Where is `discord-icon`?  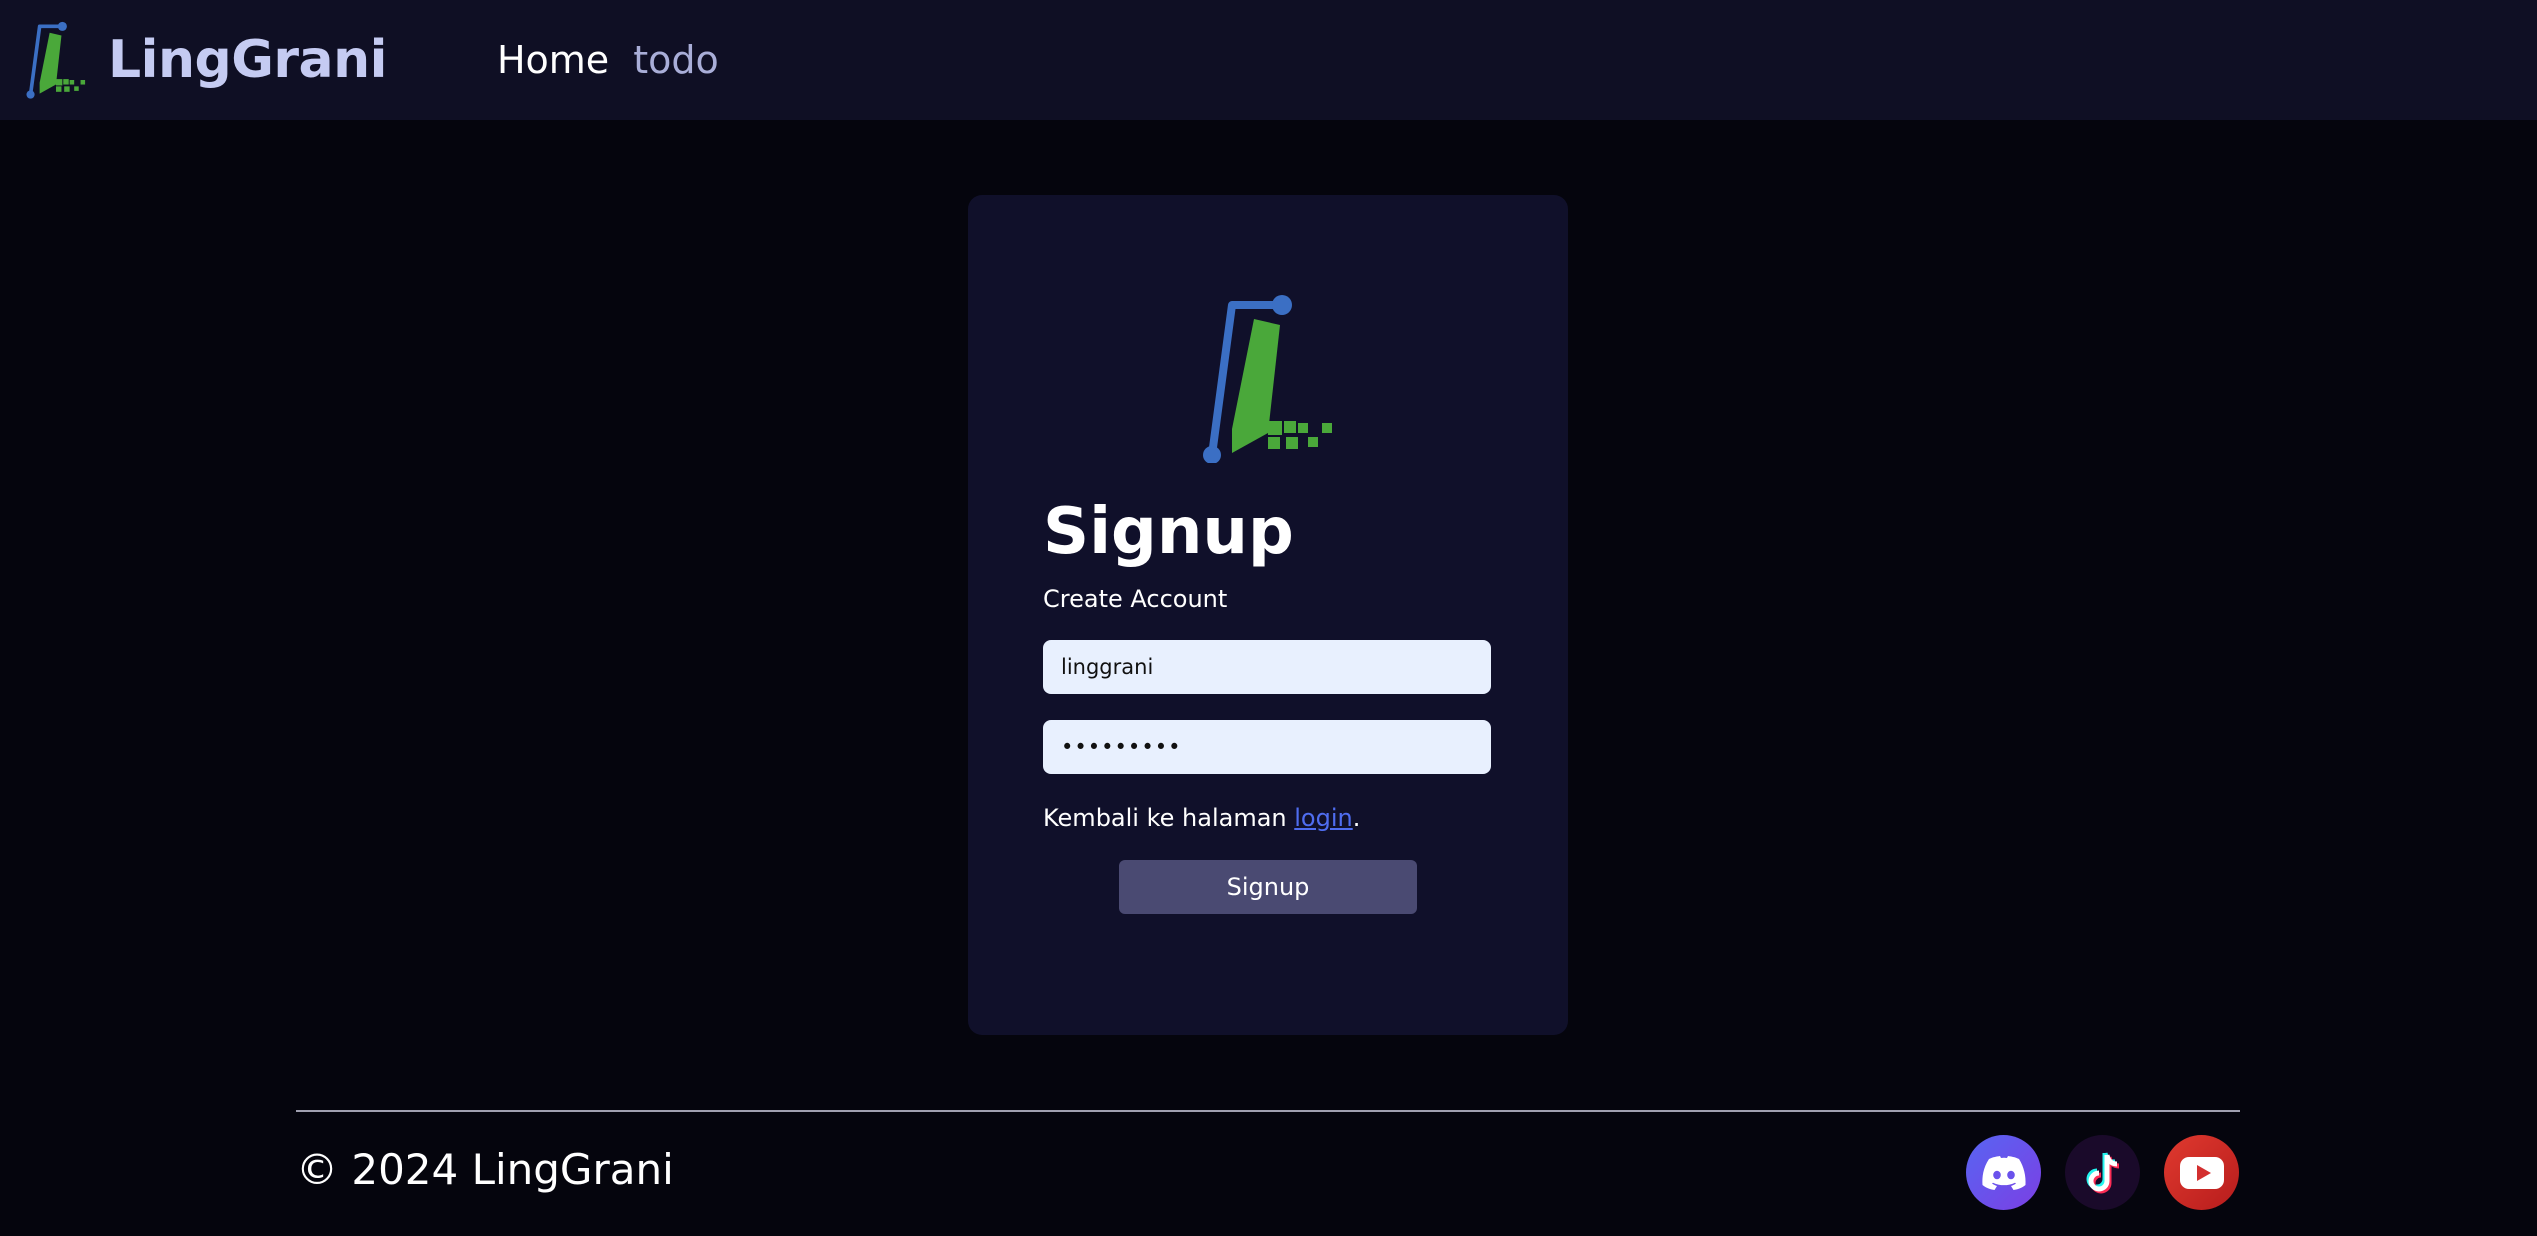
discord-icon is located at coordinates (2003, 1172).